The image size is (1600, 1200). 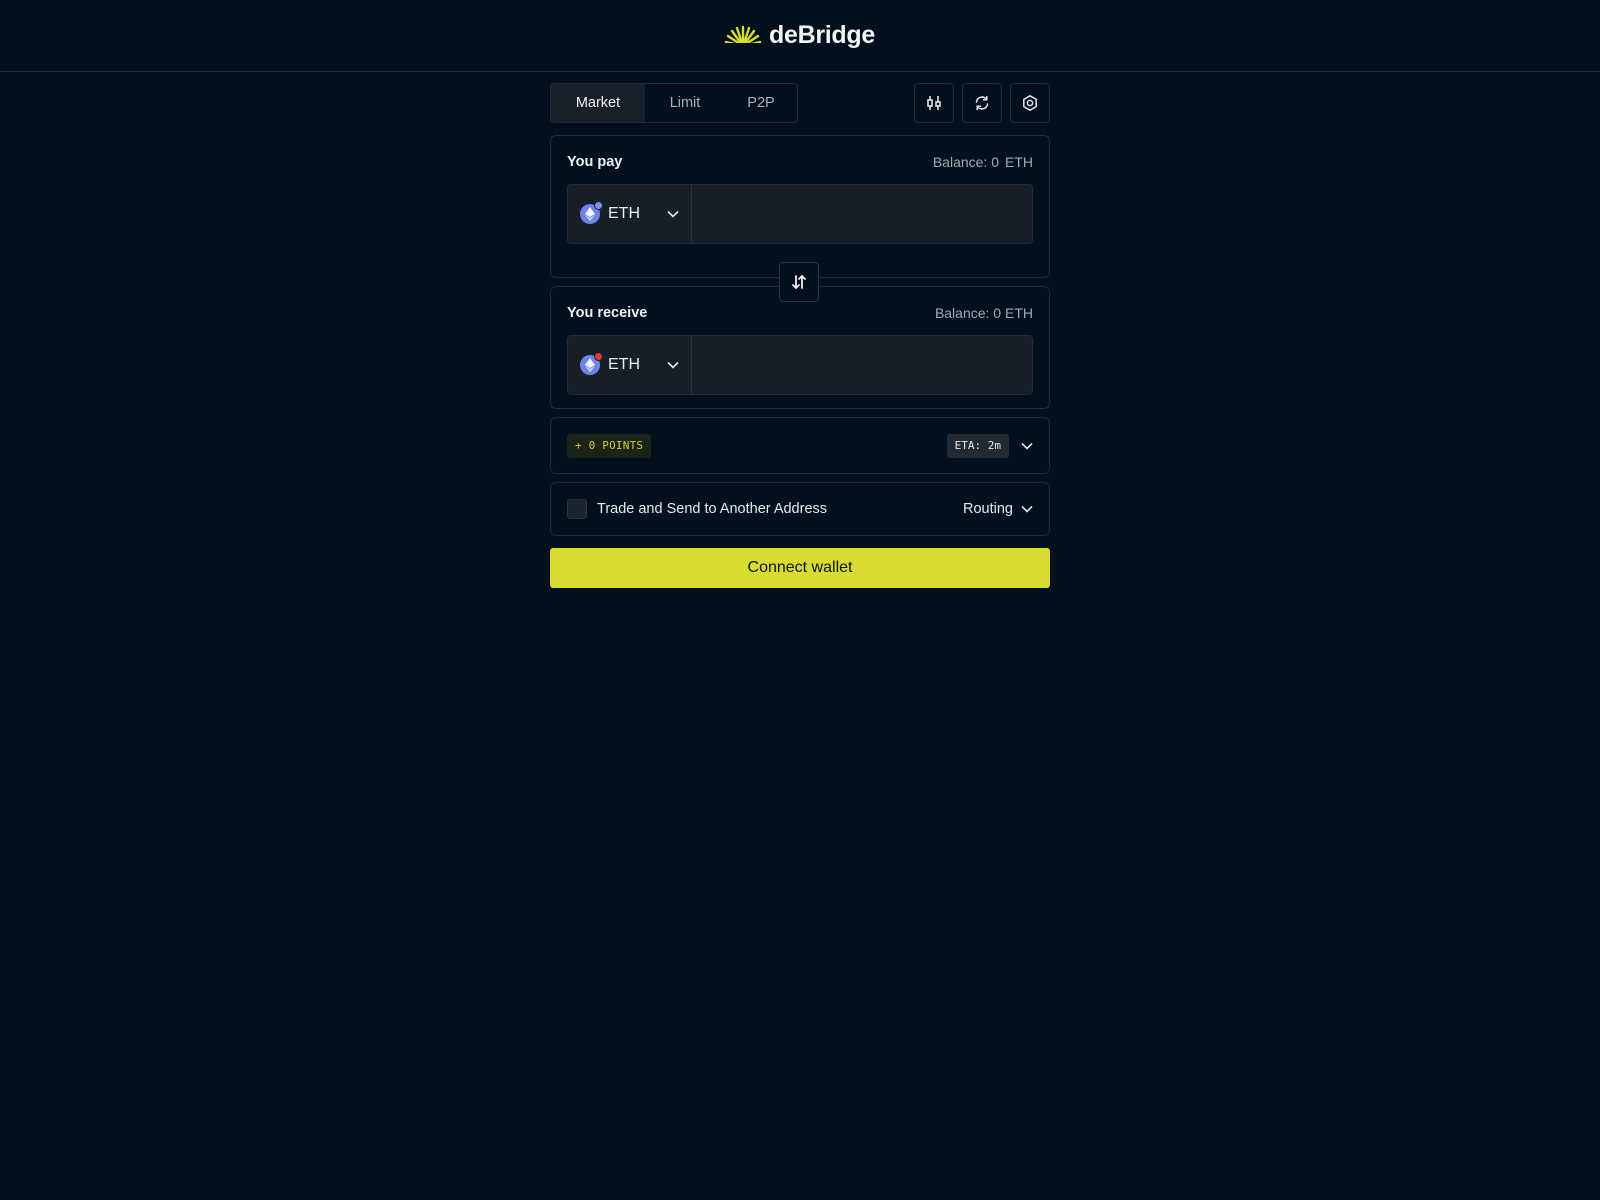 I want to click on pay-title: You pay, so click(x=595, y=162).